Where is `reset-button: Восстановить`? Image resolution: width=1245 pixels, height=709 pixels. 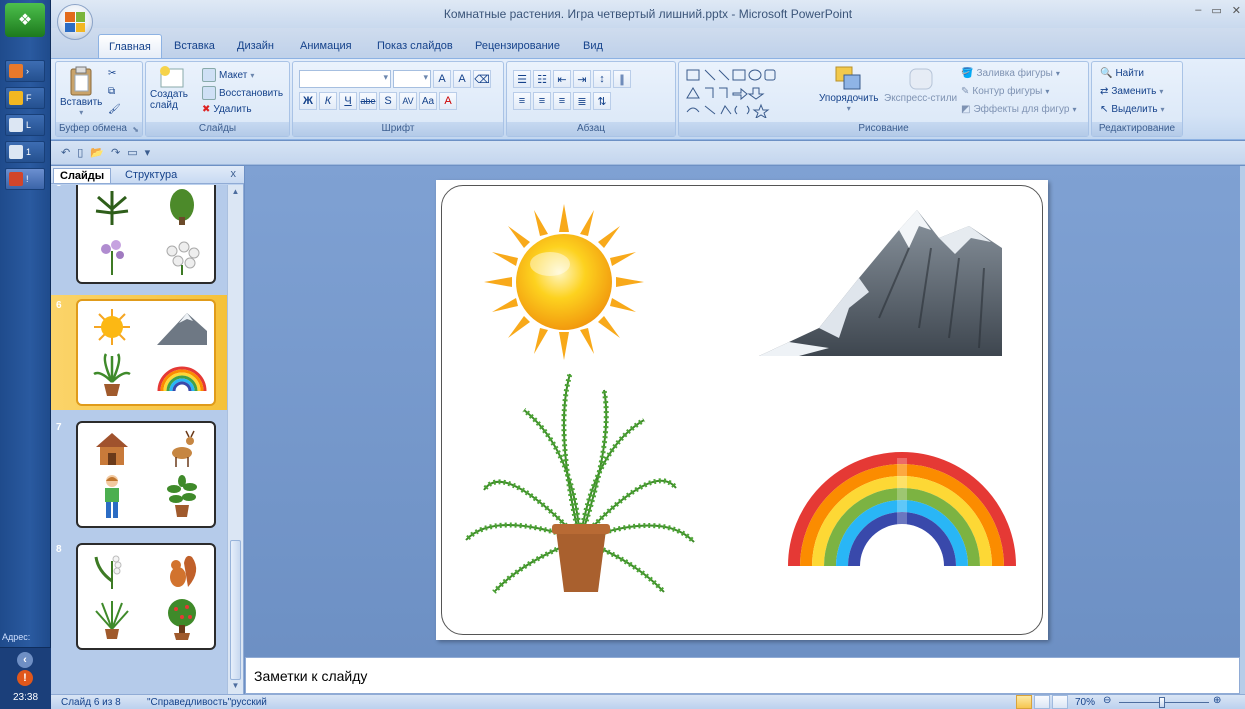 reset-button: Восстановить is located at coordinates (242, 93).